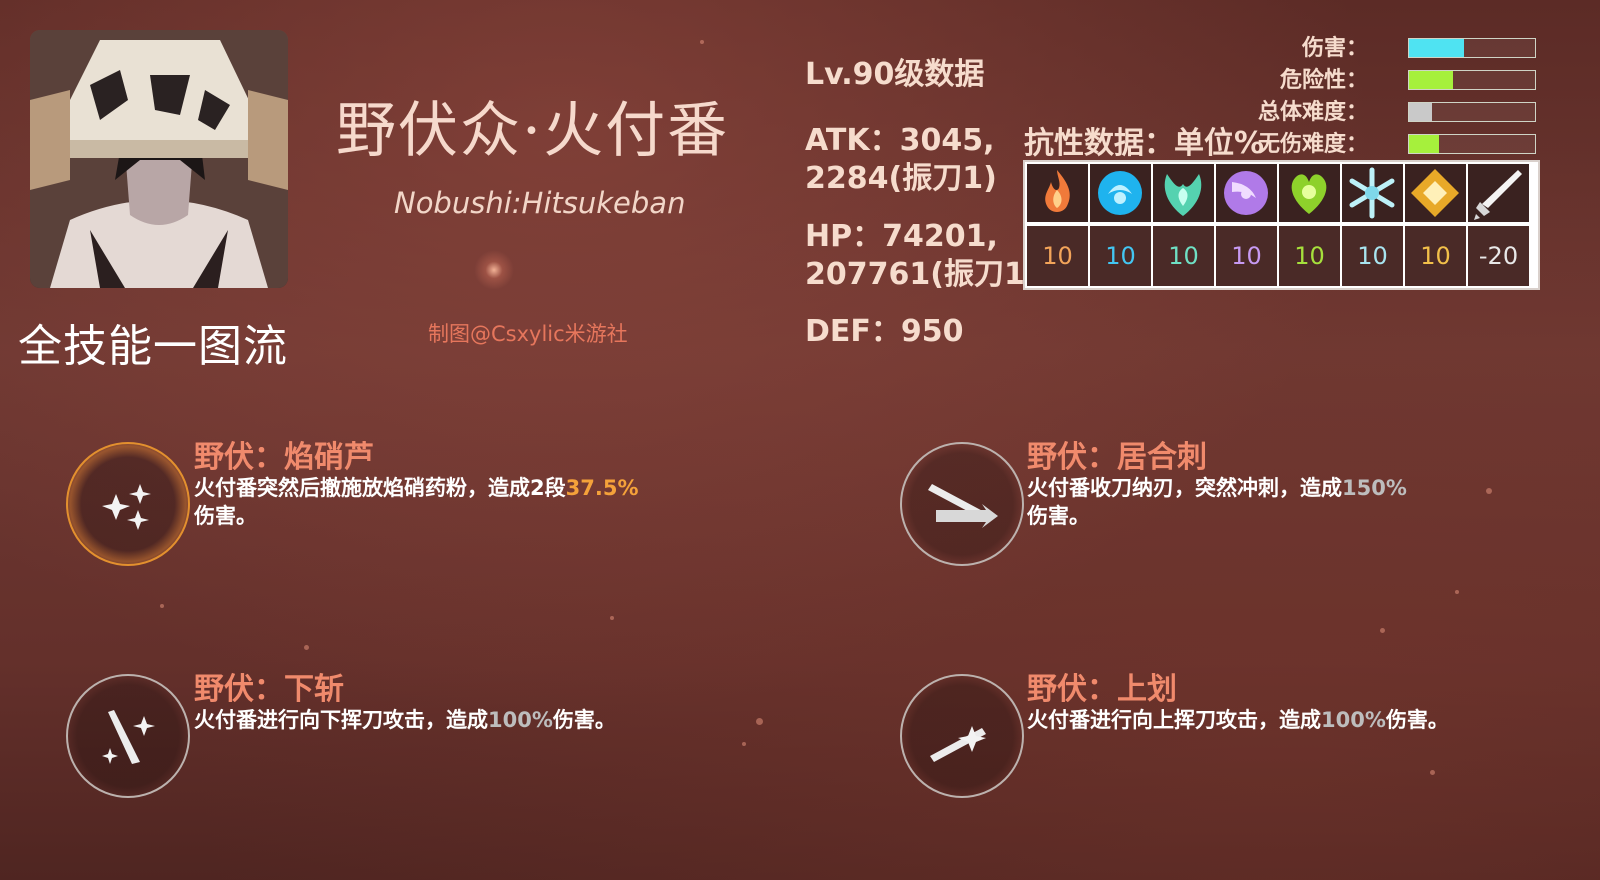 This screenshot has height=880, width=1600. I want to click on enemy-name: 野伏众·火付番, so click(533, 131).